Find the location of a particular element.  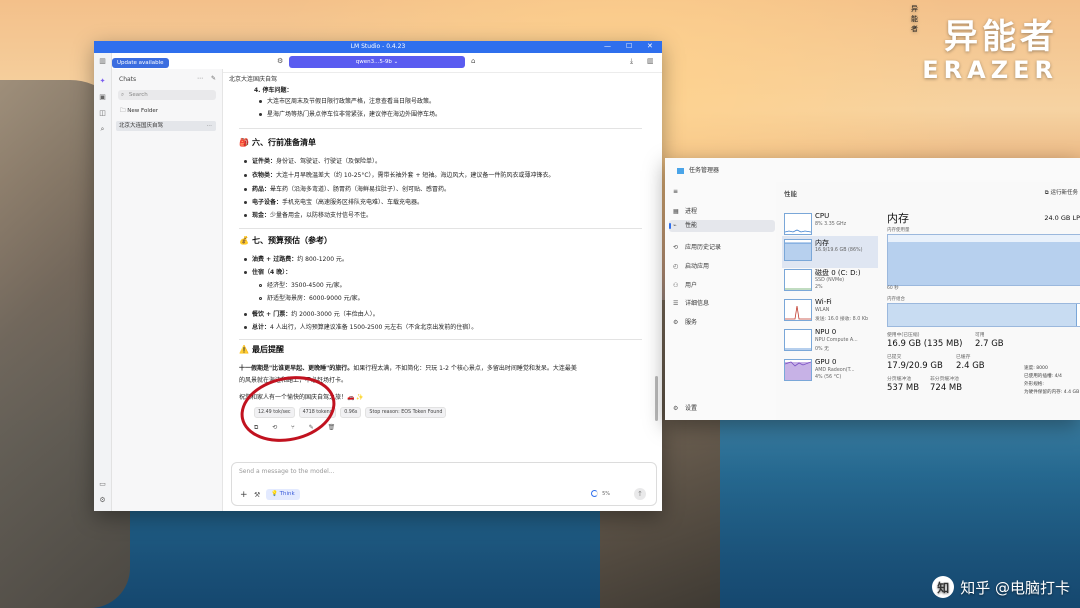

models-icon: ◫ is located at coordinates (102, 113).